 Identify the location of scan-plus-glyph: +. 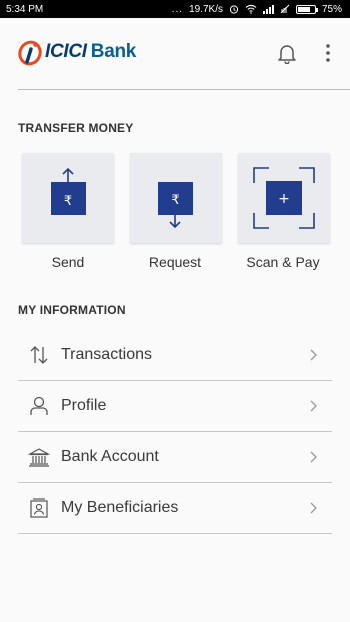
(284, 199).